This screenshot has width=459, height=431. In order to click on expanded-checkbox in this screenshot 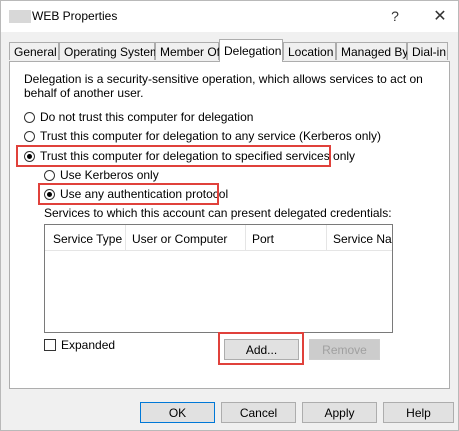, I will do `click(50, 345)`.